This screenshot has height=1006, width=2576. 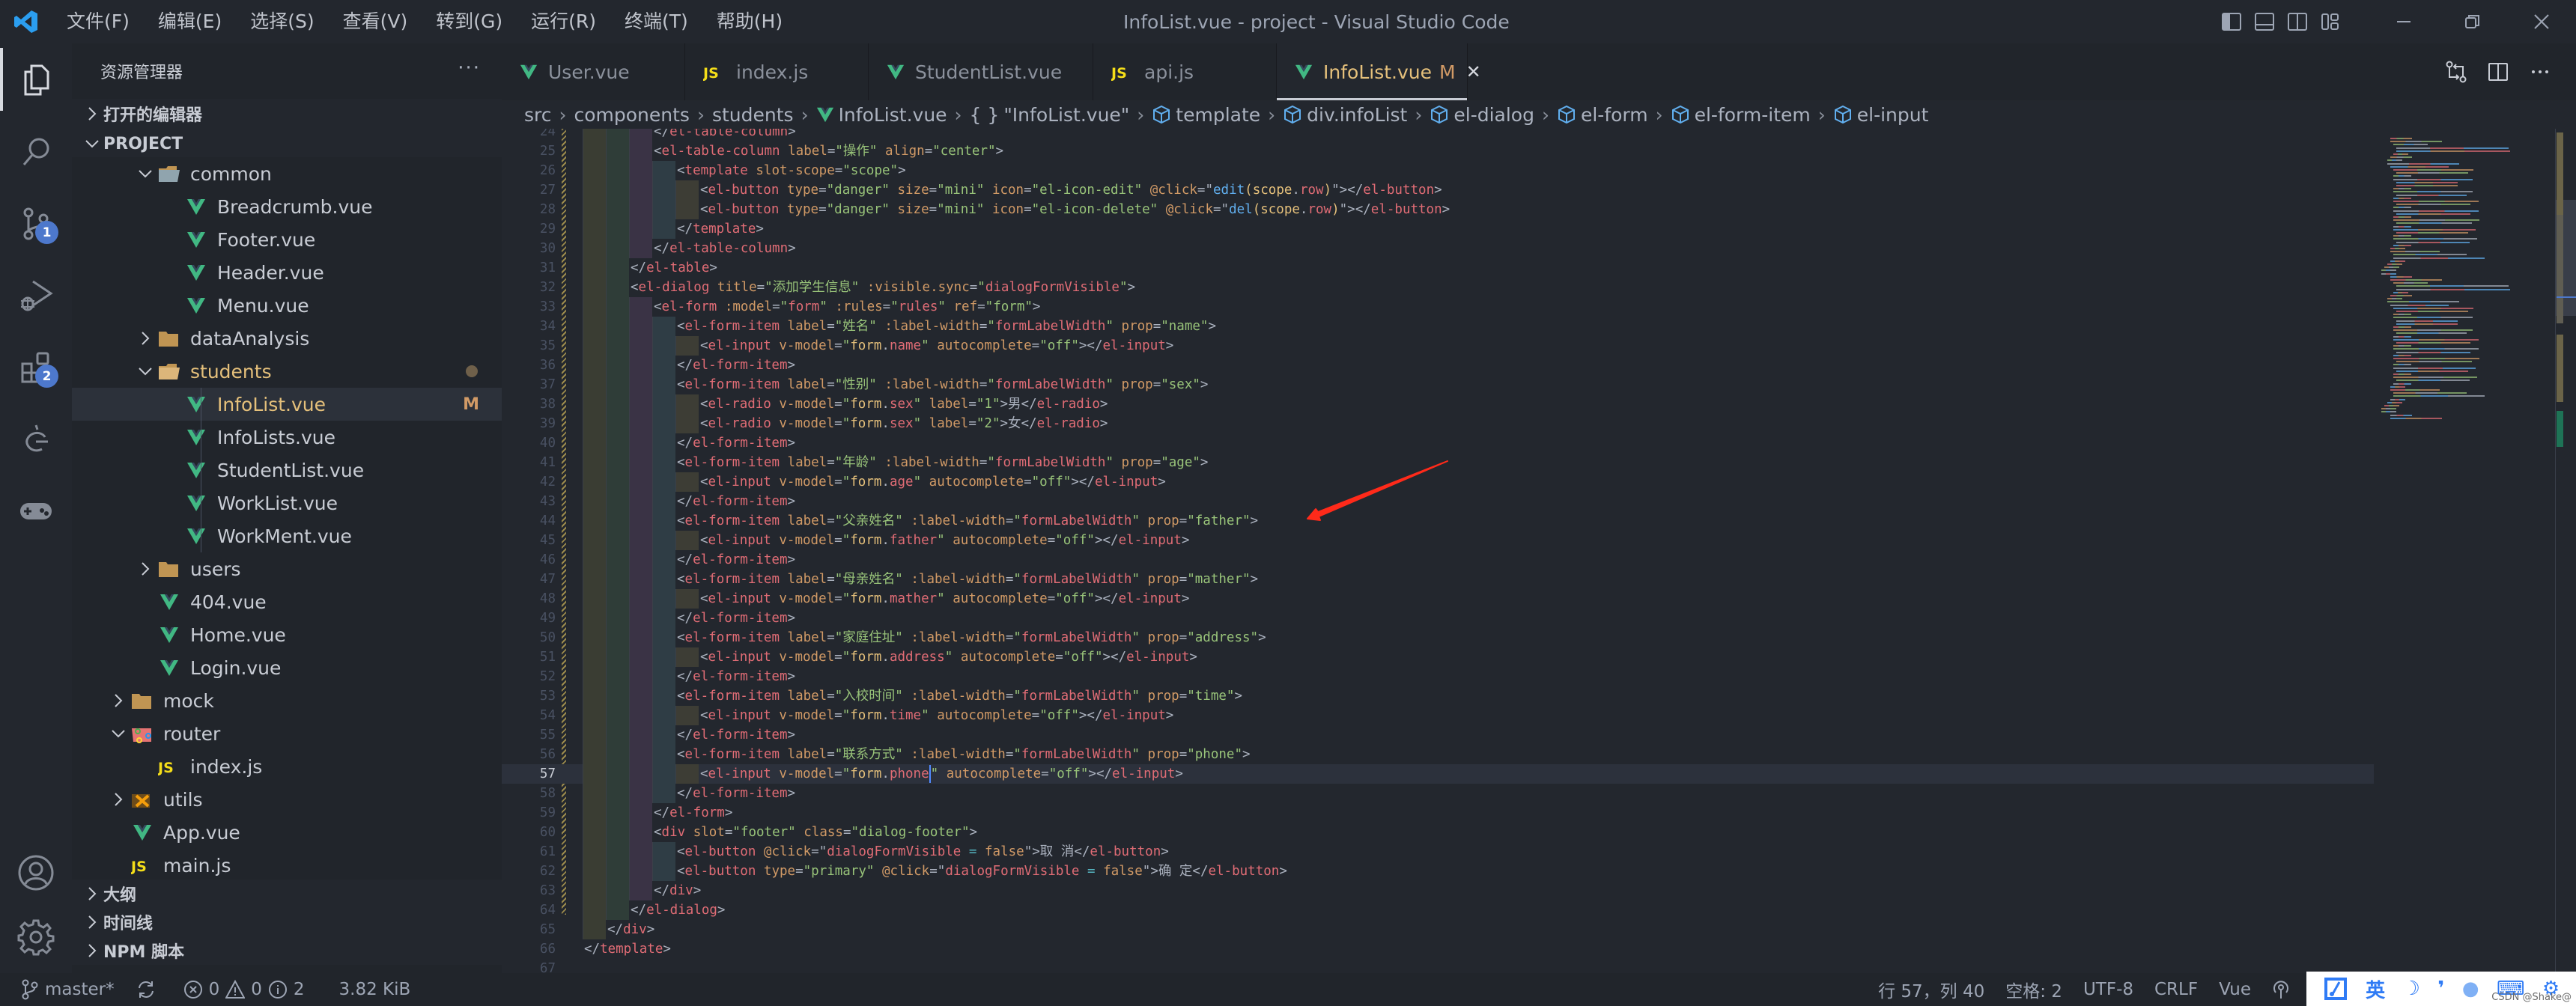 What do you see at coordinates (2540, 72) in the screenshot?
I see `more-actions-icon` at bounding box center [2540, 72].